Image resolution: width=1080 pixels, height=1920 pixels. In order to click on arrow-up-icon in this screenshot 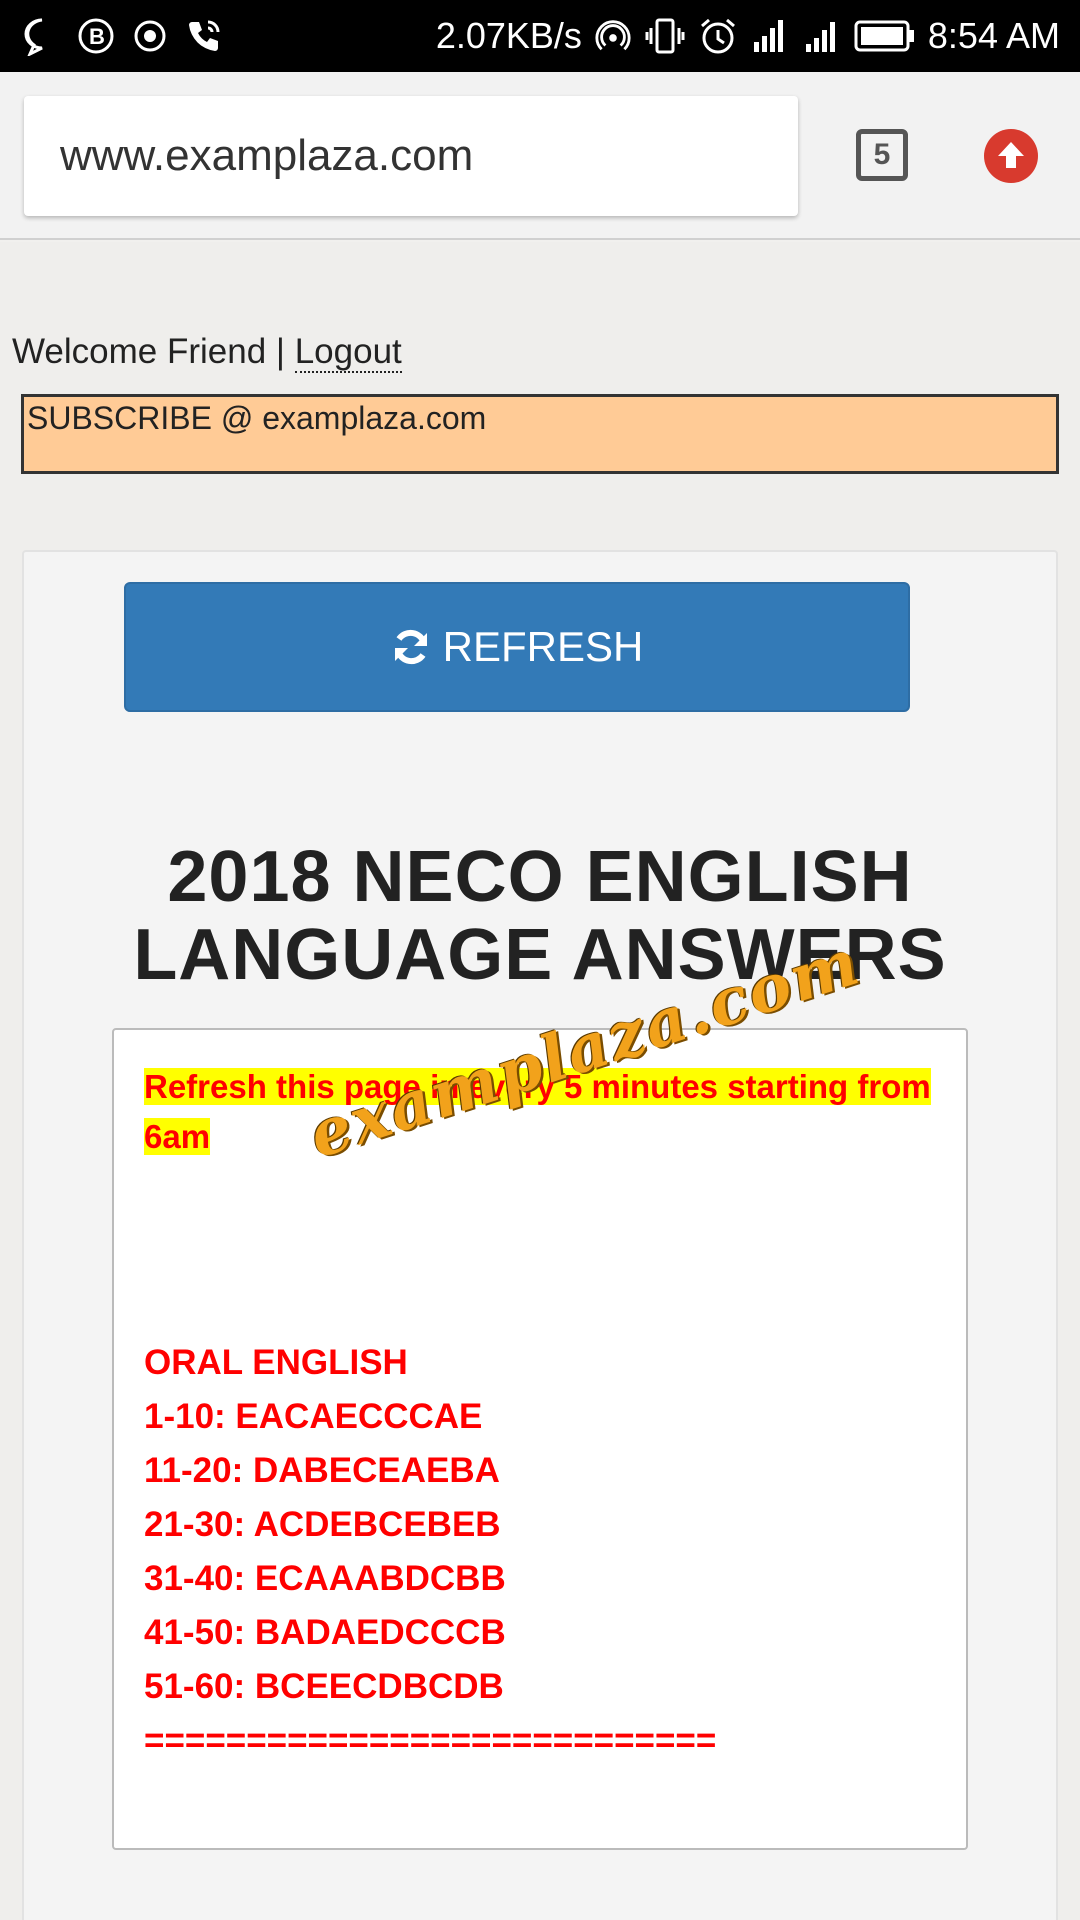, I will do `click(1011, 155)`.